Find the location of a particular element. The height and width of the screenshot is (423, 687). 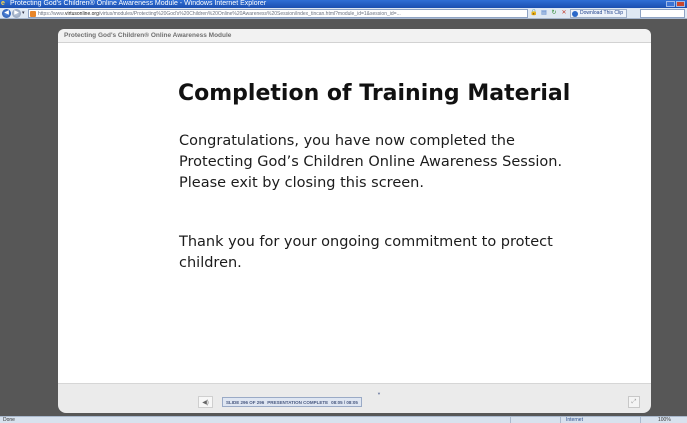

history-dropdown-icon: ▾ is located at coordinates (23, 13).